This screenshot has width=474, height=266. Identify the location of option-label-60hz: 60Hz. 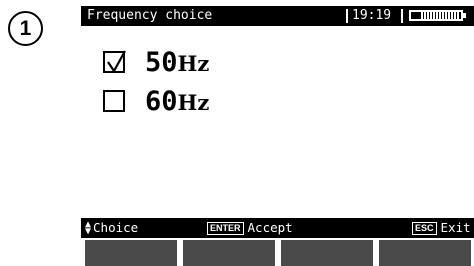
(177, 101).